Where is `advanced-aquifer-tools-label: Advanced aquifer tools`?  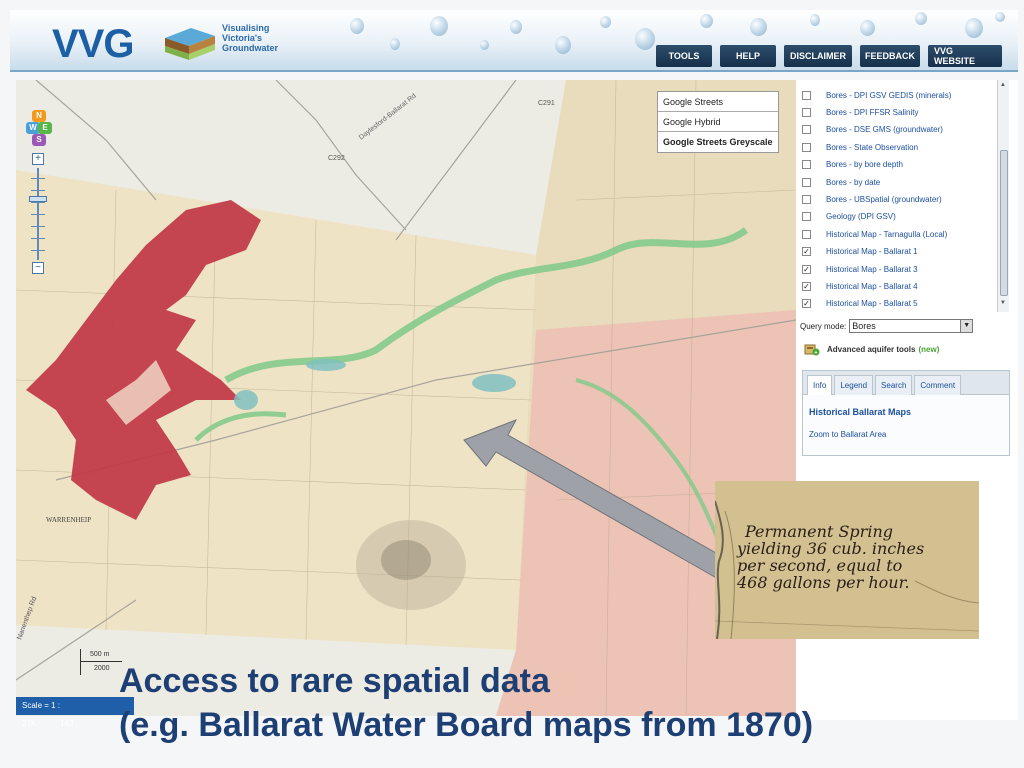
advanced-aquifer-tools-label: Advanced aquifer tools is located at coordinates (871, 349).